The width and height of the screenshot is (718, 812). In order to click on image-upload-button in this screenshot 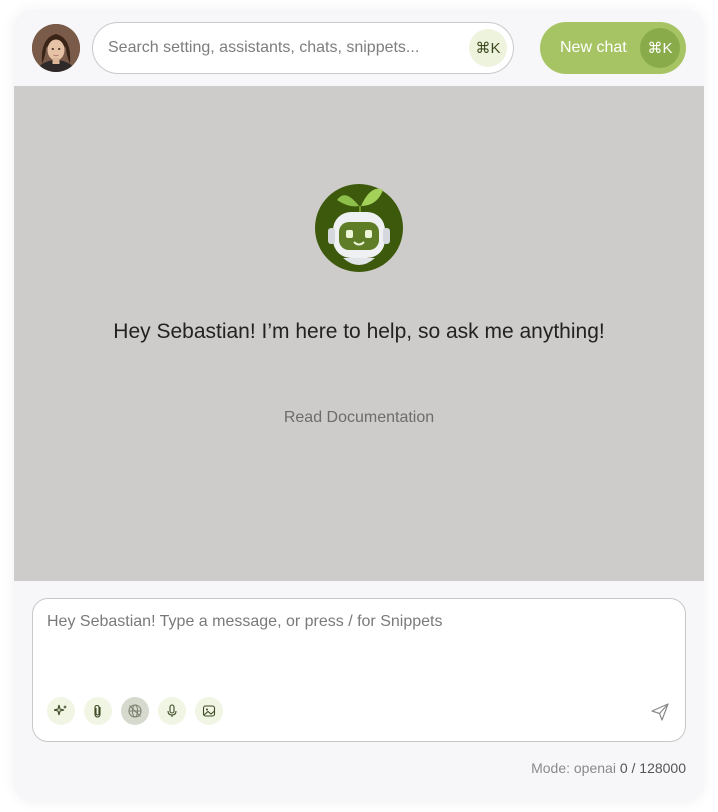, I will do `click(209, 711)`.